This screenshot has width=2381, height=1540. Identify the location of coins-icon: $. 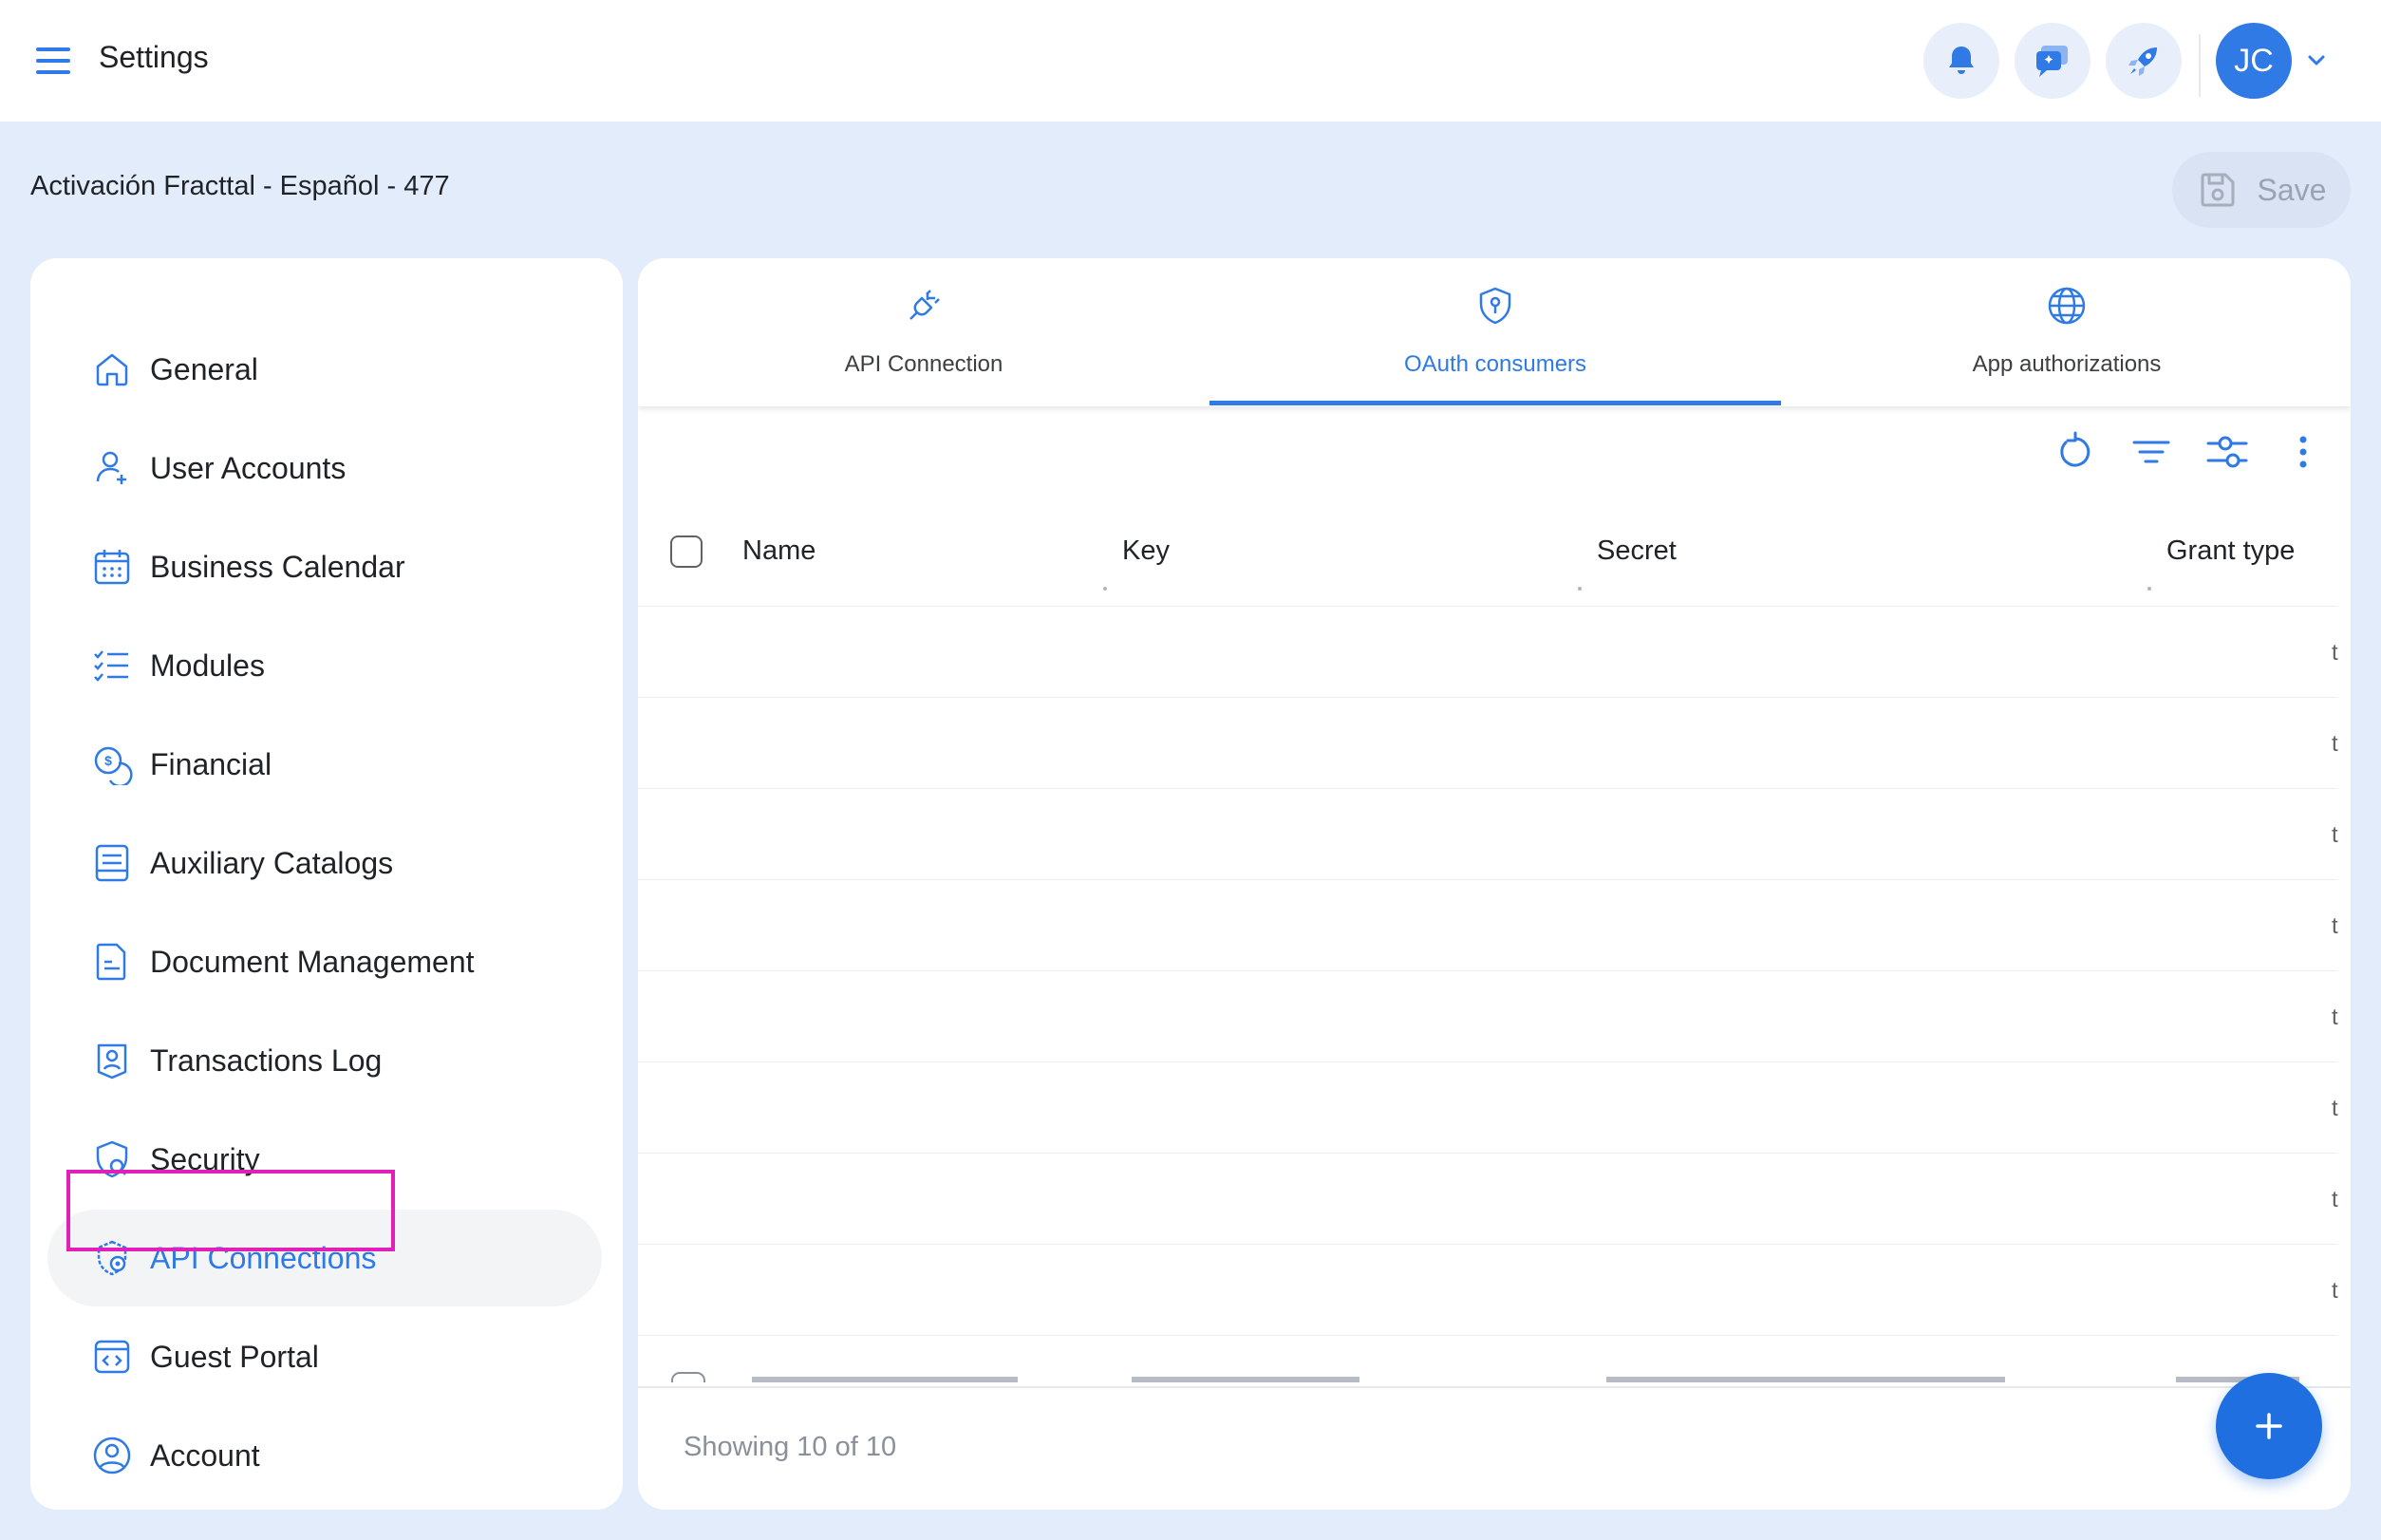
(114, 766).